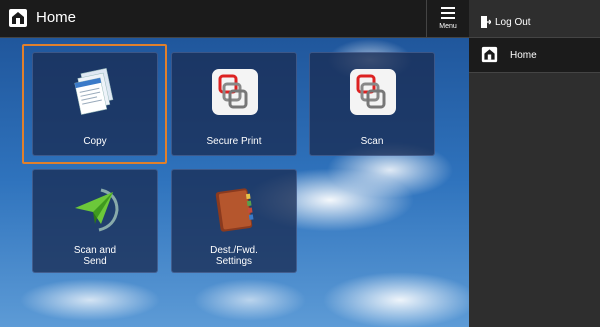  What do you see at coordinates (235, 92) in the screenshot?
I see `secure-print-icon` at bounding box center [235, 92].